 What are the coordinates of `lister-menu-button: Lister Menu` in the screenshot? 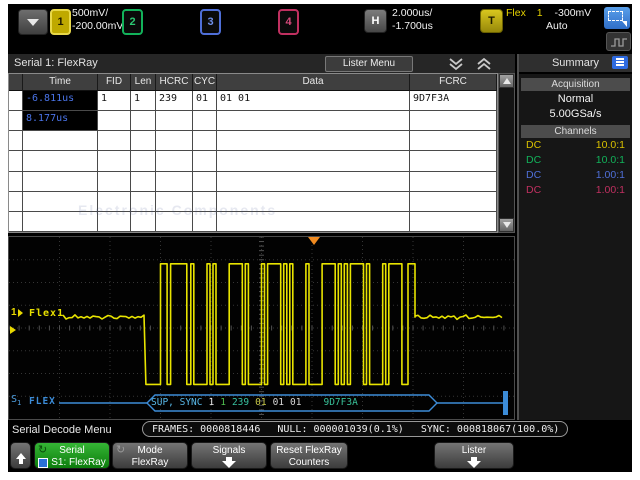 It's located at (369, 64).